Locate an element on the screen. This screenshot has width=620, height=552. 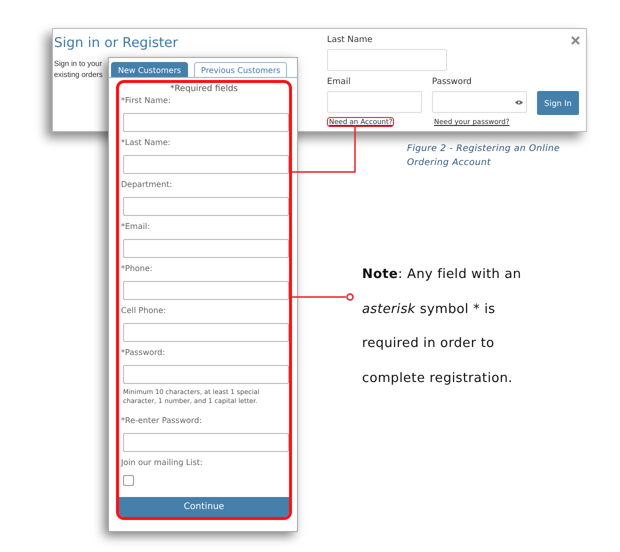
close-icon is located at coordinates (575, 40).